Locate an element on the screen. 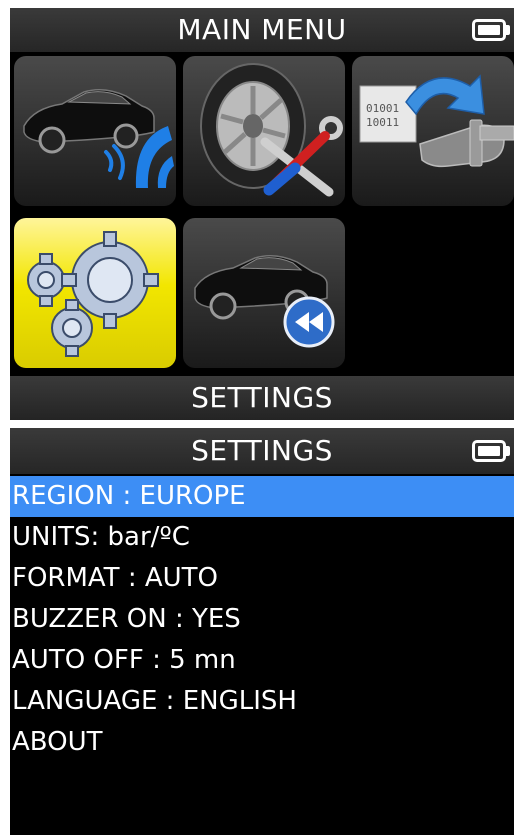 Image resolution: width=514 pixels, height=835 pixels. main-menu-header: MAIN MENU is located at coordinates (262, 30).